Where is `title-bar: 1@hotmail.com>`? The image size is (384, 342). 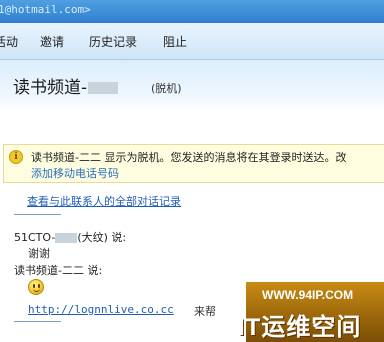 title-bar: 1@hotmail.com> is located at coordinates (192, 11).